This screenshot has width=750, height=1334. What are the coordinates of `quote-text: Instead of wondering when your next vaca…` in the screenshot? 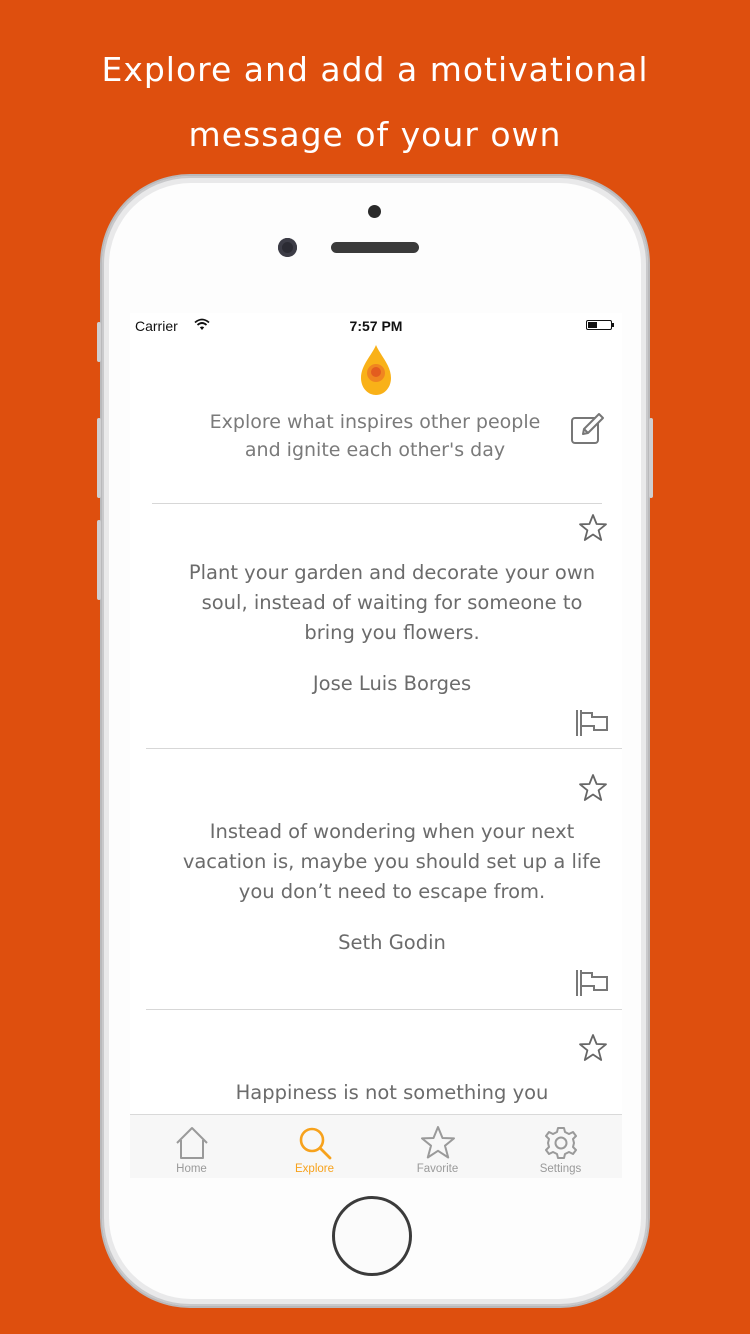 It's located at (392, 861).